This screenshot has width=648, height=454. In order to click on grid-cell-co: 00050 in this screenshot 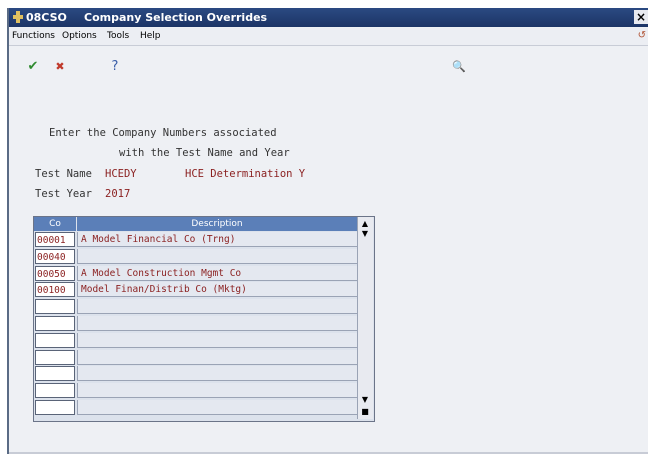, I will do `click(55, 273)`.